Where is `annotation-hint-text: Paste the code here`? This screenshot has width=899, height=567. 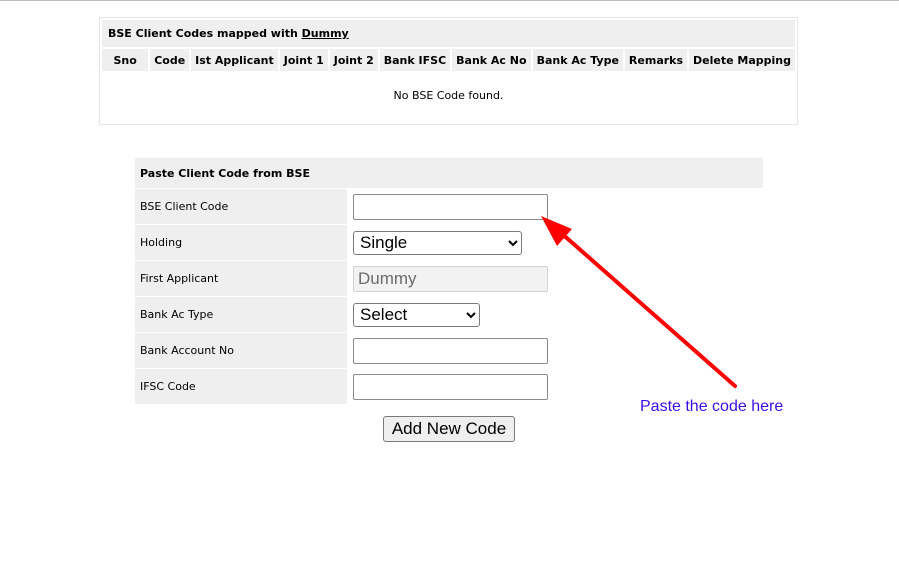 annotation-hint-text: Paste the code here is located at coordinates (712, 406).